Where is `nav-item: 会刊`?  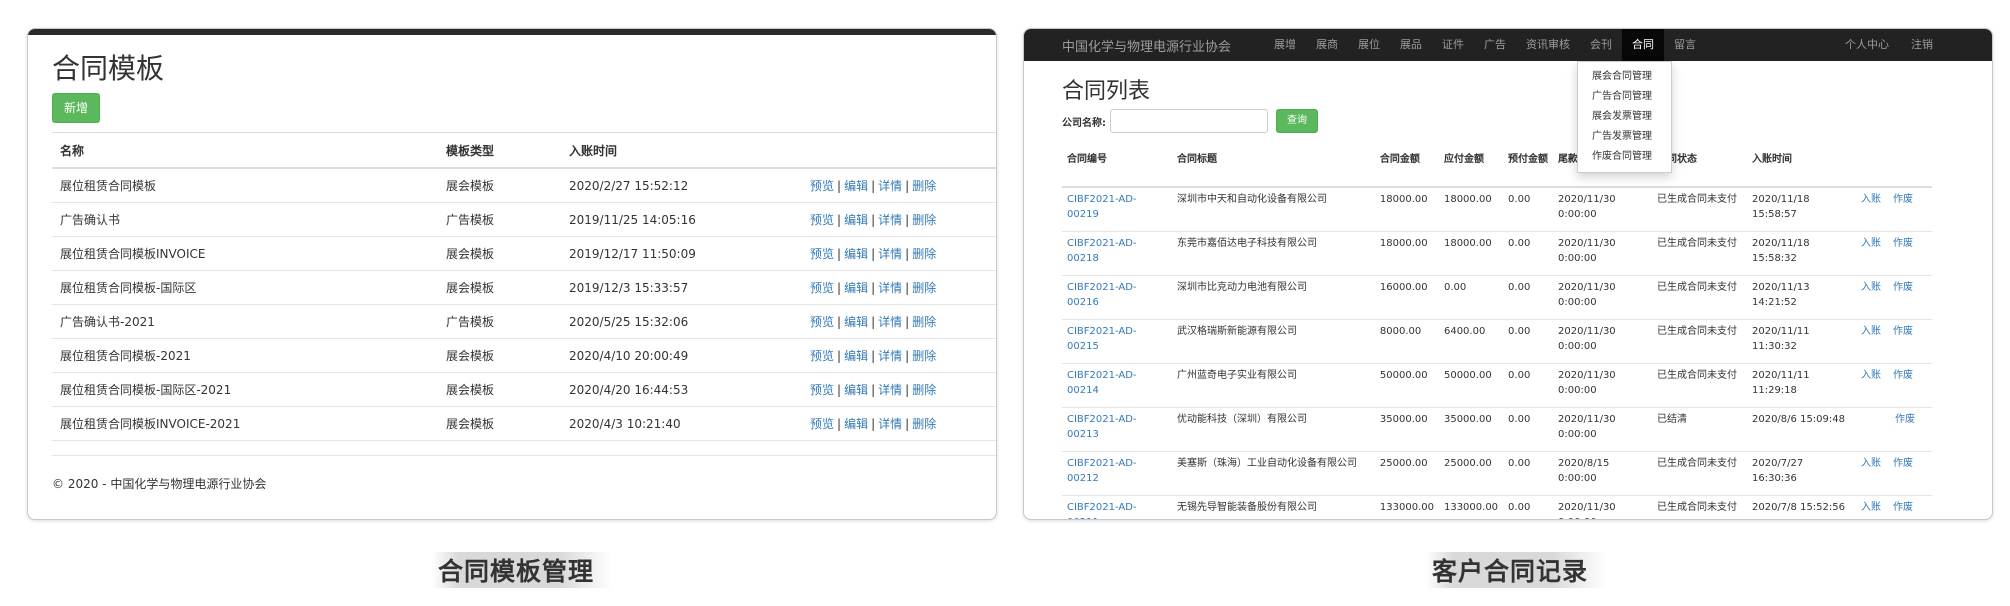
nav-item: 会刊 is located at coordinates (1601, 45).